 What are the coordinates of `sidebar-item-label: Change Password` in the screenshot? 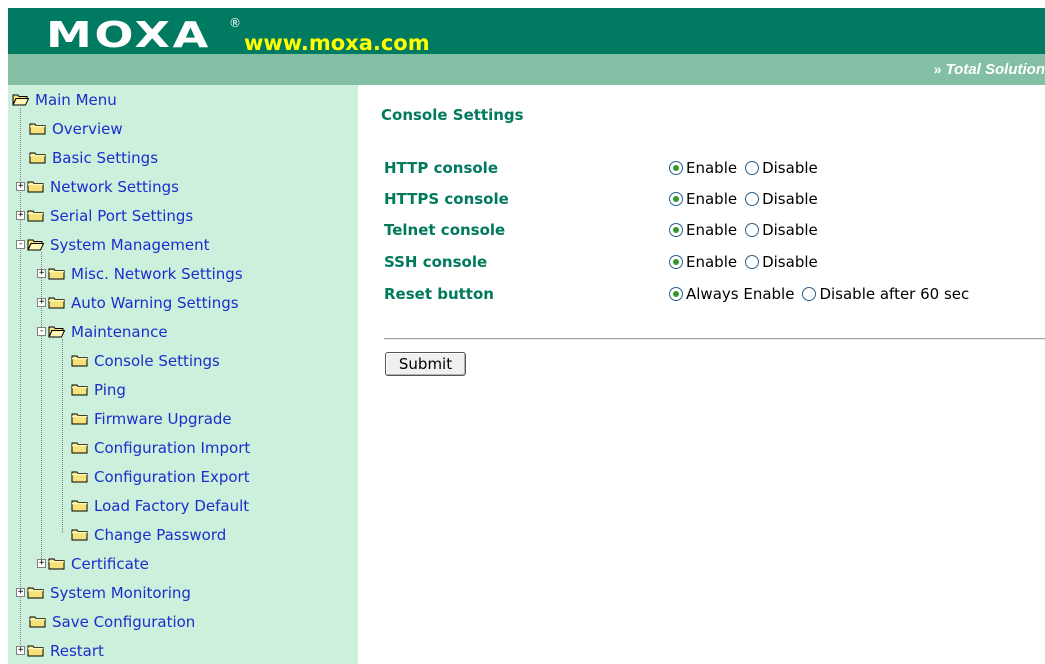 It's located at (160, 534).